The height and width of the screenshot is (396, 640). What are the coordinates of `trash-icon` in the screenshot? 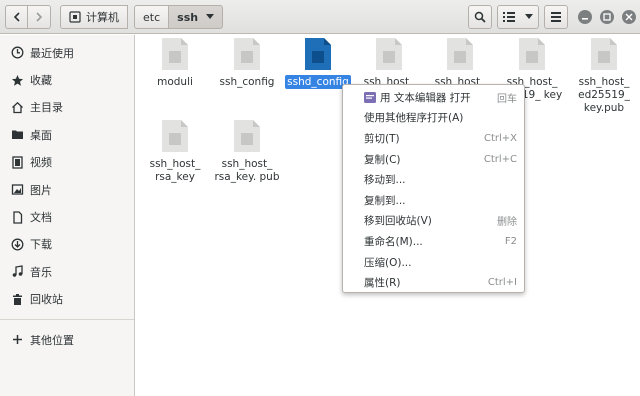 It's located at (17, 299).